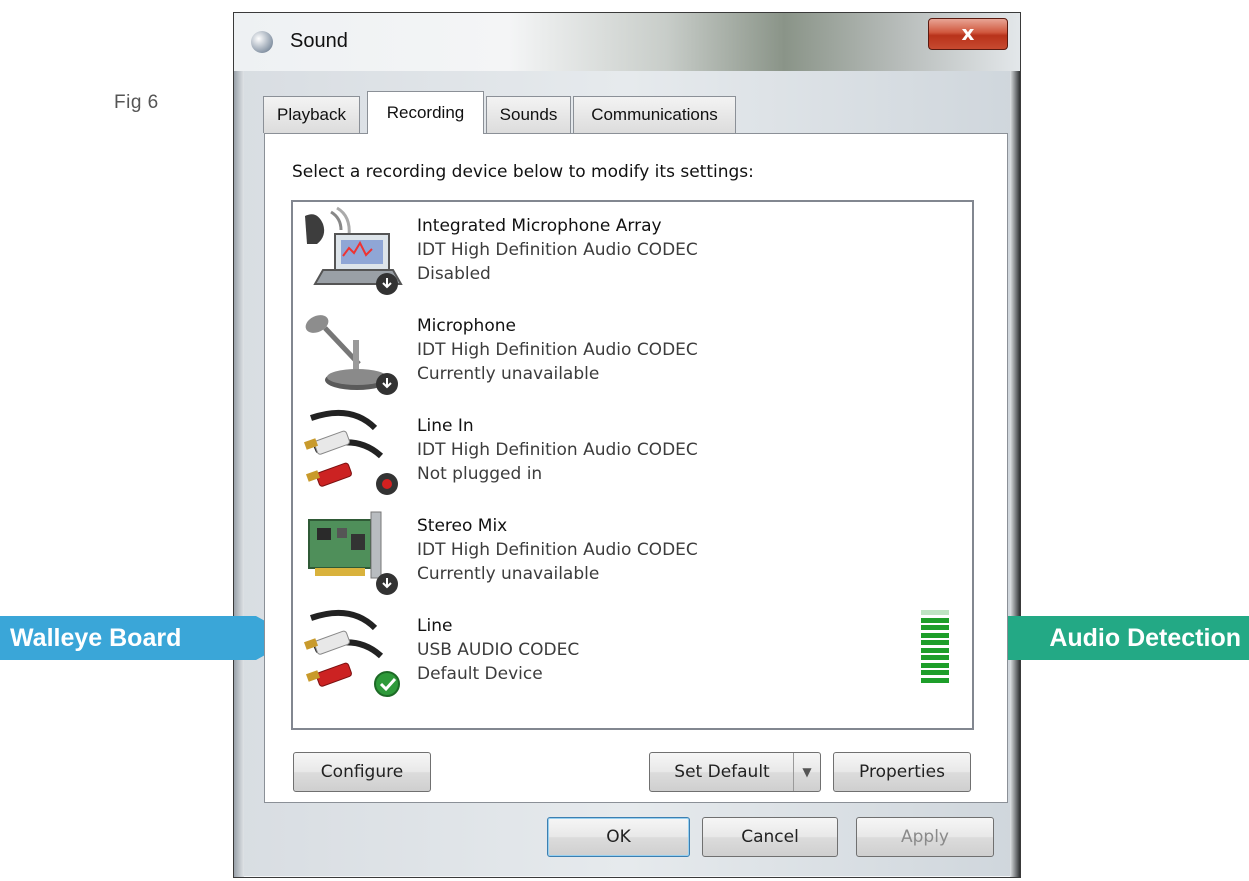 Image resolution: width=1249 pixels, height=881 pixels. What do you see at coordinates (454, 274) in the screenshot?
I see `device-status: Disabled` at bounding box center [454, 274].